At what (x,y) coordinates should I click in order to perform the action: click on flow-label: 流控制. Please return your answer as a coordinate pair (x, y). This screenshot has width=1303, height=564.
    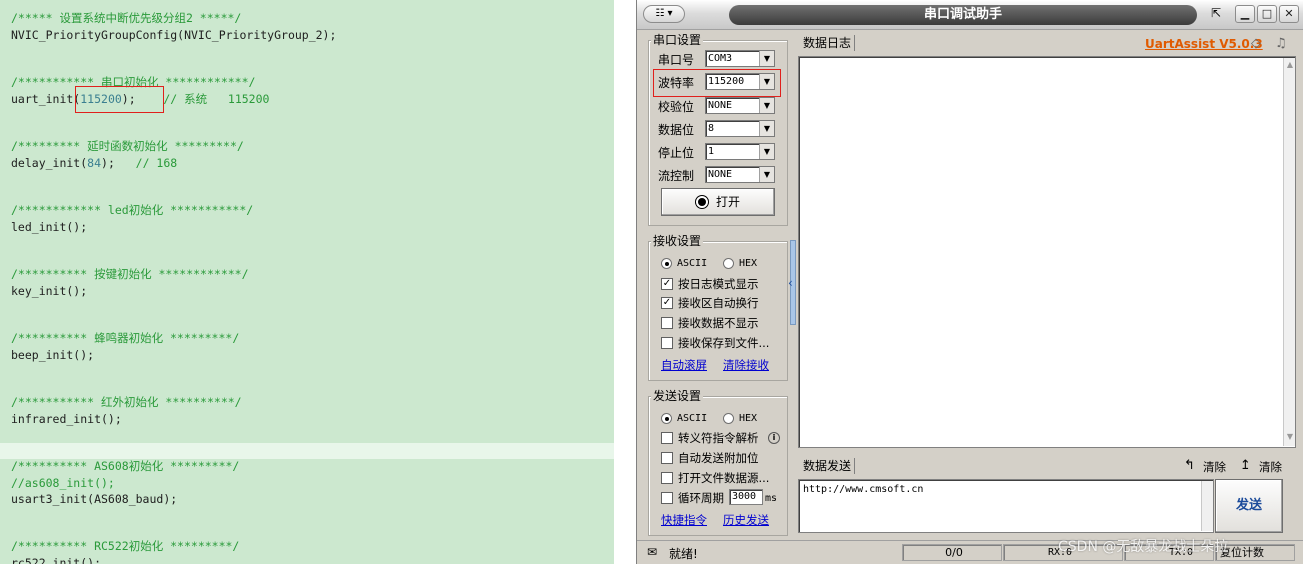
    Looking at the image, I should click on (676, 176).